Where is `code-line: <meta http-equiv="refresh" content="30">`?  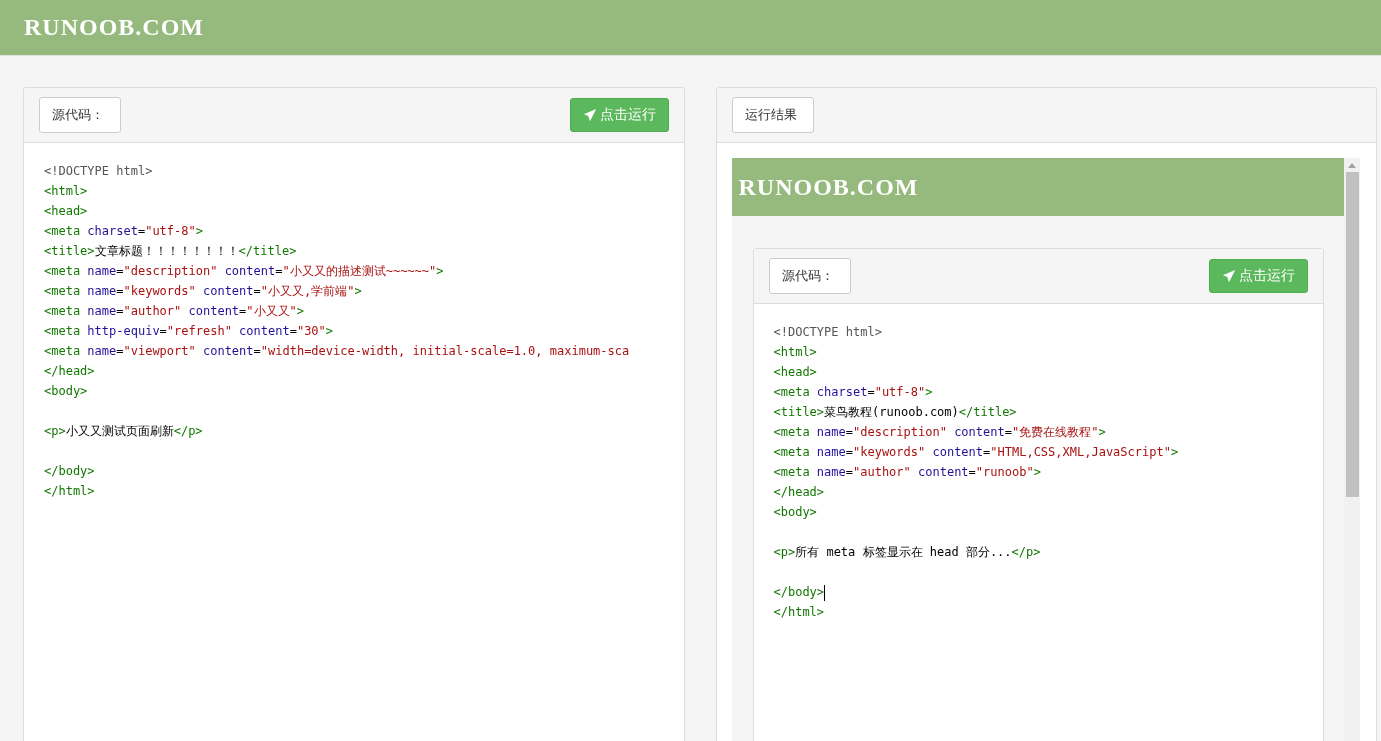 code-line: <meta http-equiv="refresh" content="30"> is located at coordinates (189, 331).